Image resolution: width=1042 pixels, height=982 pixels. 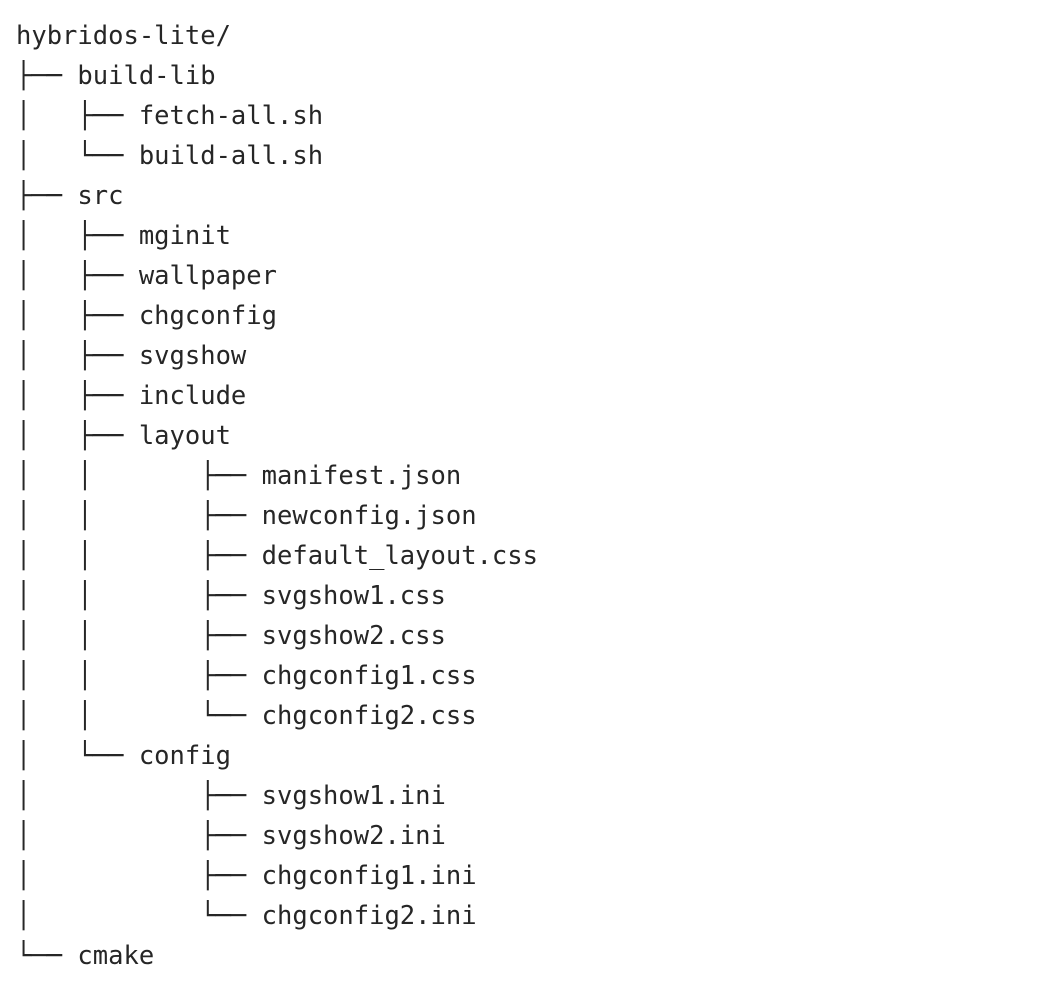 What do you see at coordinates (231, 596) in the screenshot?
I see `tree-line: │ │ ├── svgshow1.css` at bounding box center [231, 596].